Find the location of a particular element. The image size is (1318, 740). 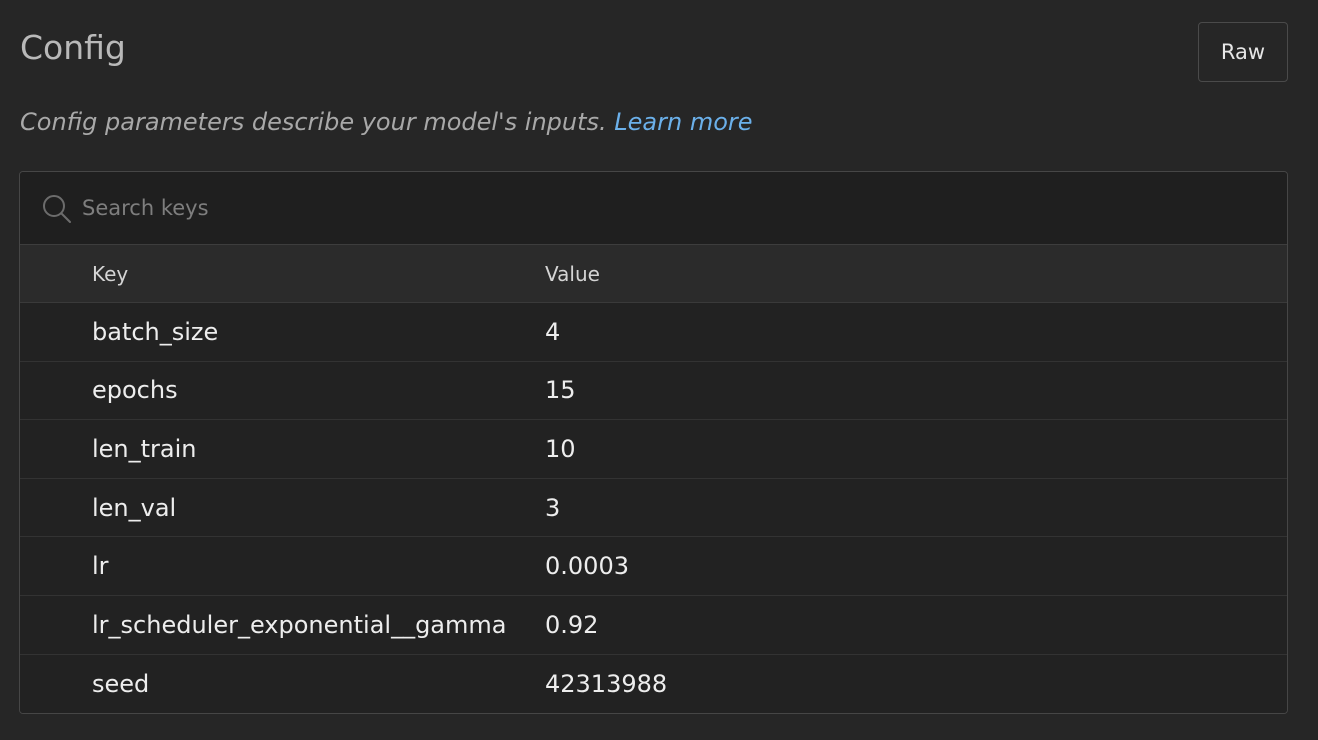

row-key: batch_size is located at coordinates (155, 331).